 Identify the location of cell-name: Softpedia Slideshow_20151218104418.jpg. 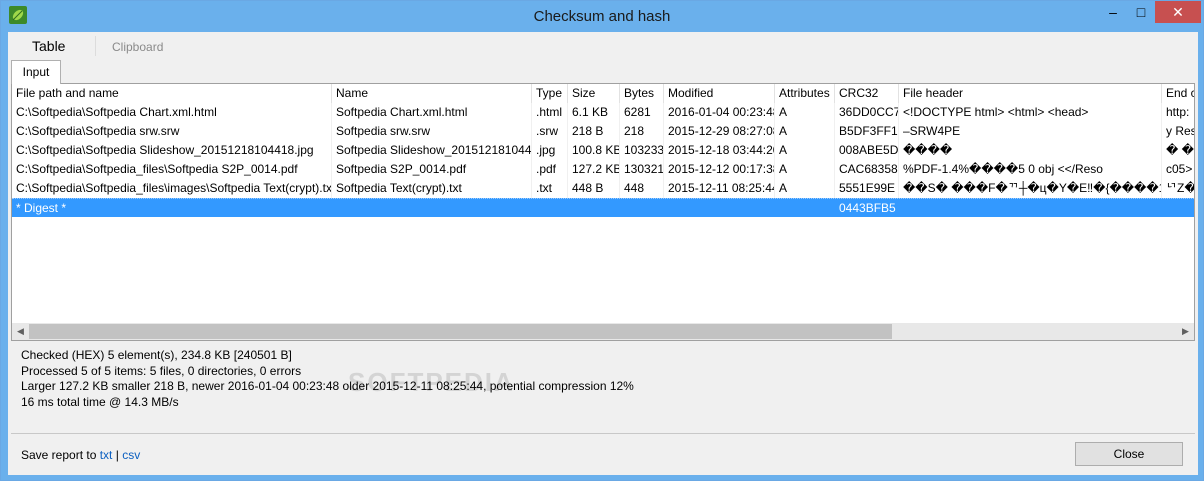
(432, 150).